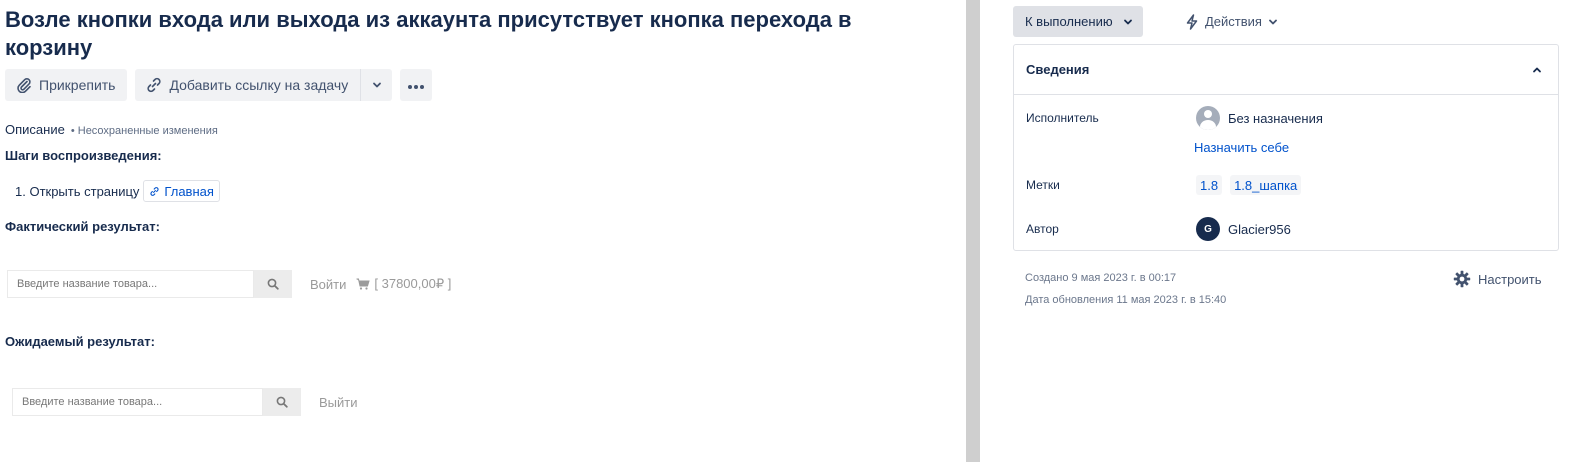  Describe the element at coordinates (24, 85) in the screenshot. I see `paperclip-icon` at that location.